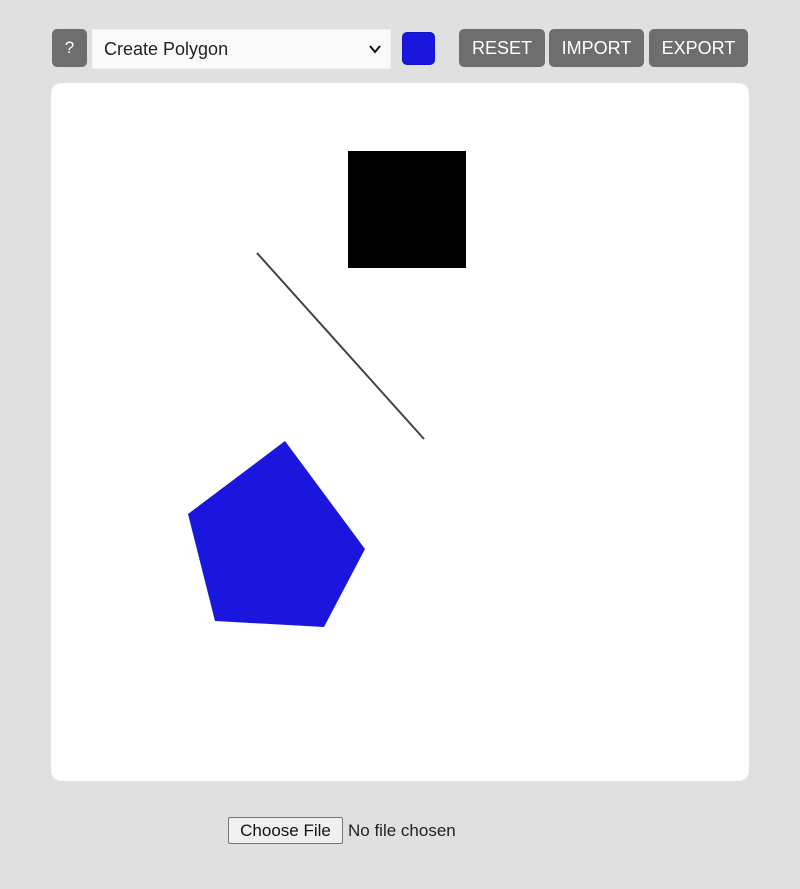 The width and height of the screenshot is (800, 889). I want to click on blue-pentagon, so click(276, 534).